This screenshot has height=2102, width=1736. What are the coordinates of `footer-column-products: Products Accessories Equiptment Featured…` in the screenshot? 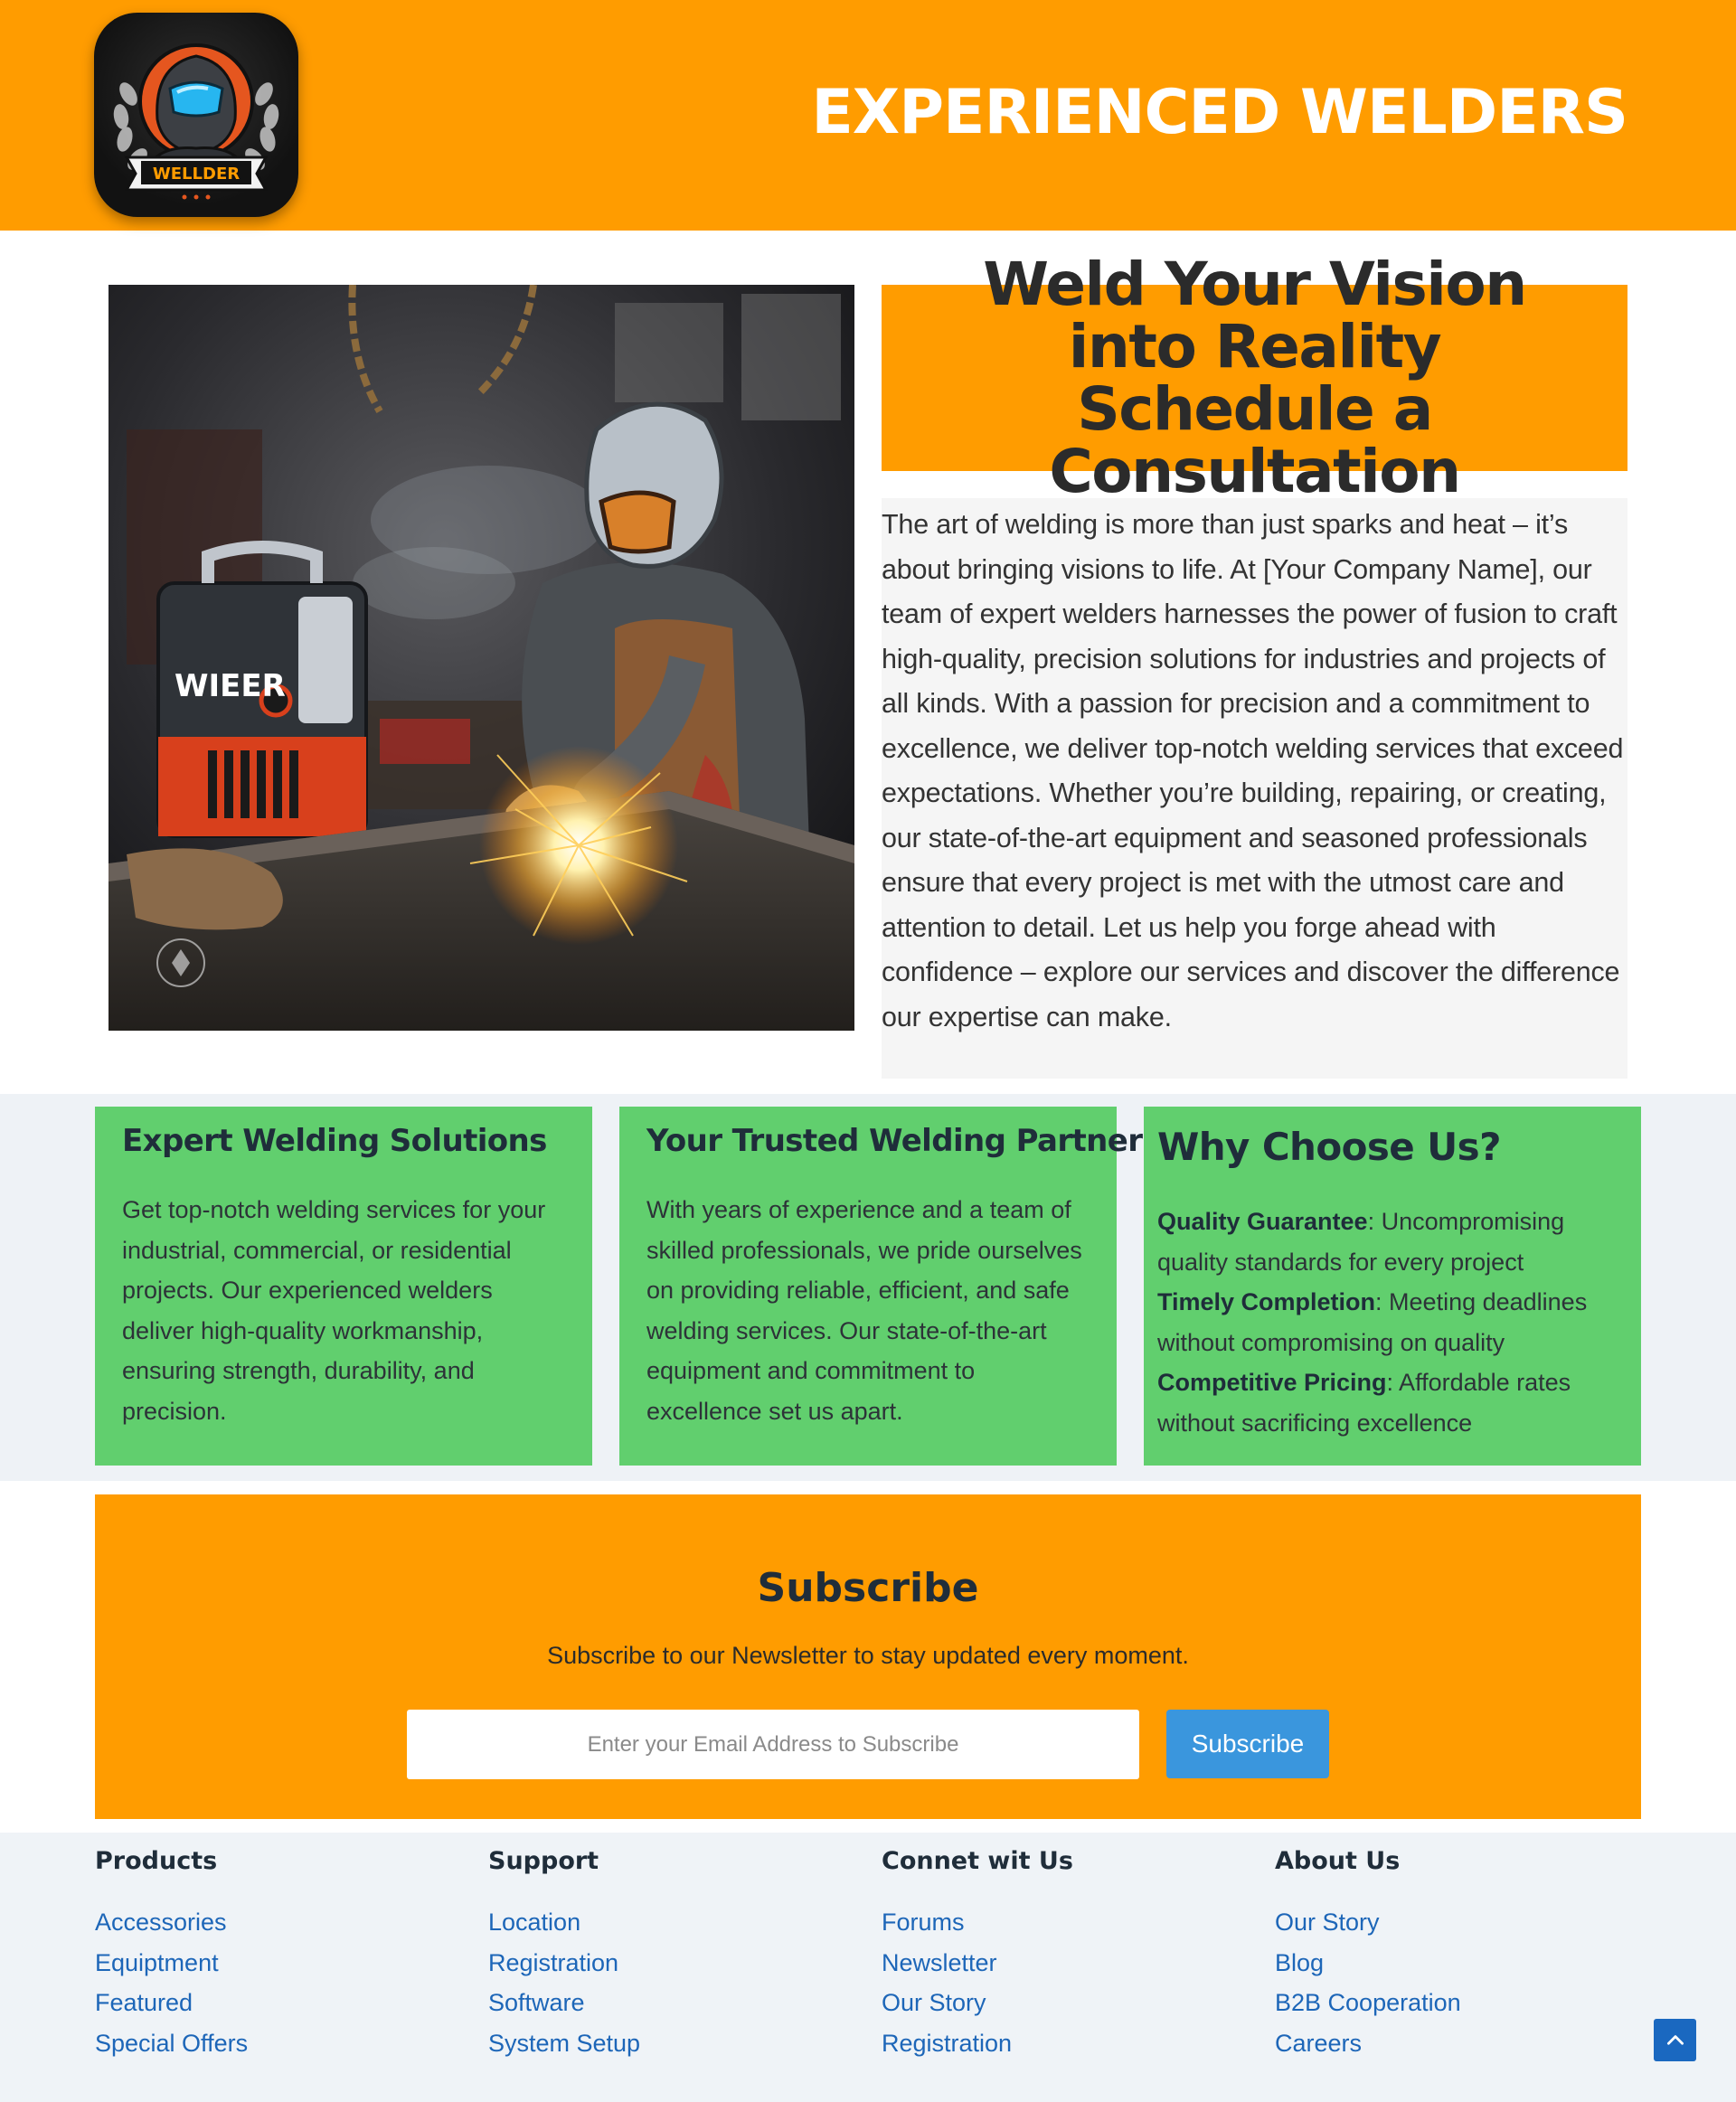 It's located at (285, 1958).